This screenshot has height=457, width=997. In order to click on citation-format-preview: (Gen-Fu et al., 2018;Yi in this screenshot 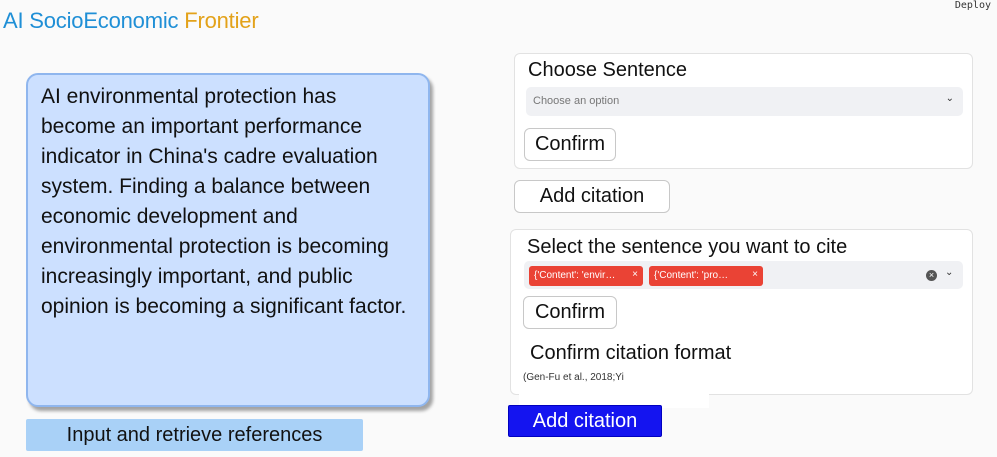, I will do `click(614, 385)`.